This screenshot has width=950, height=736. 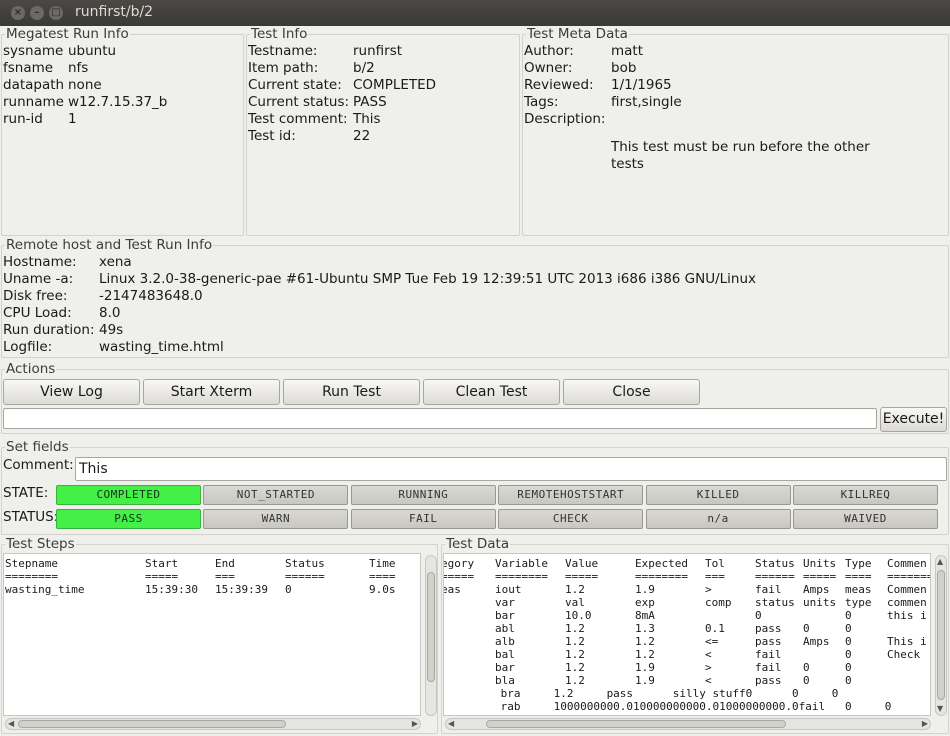 What do you see at coordinates (865, 495) in the screenshot?
I see `state-button: KILLREQ` at bounding box center [865, 495].